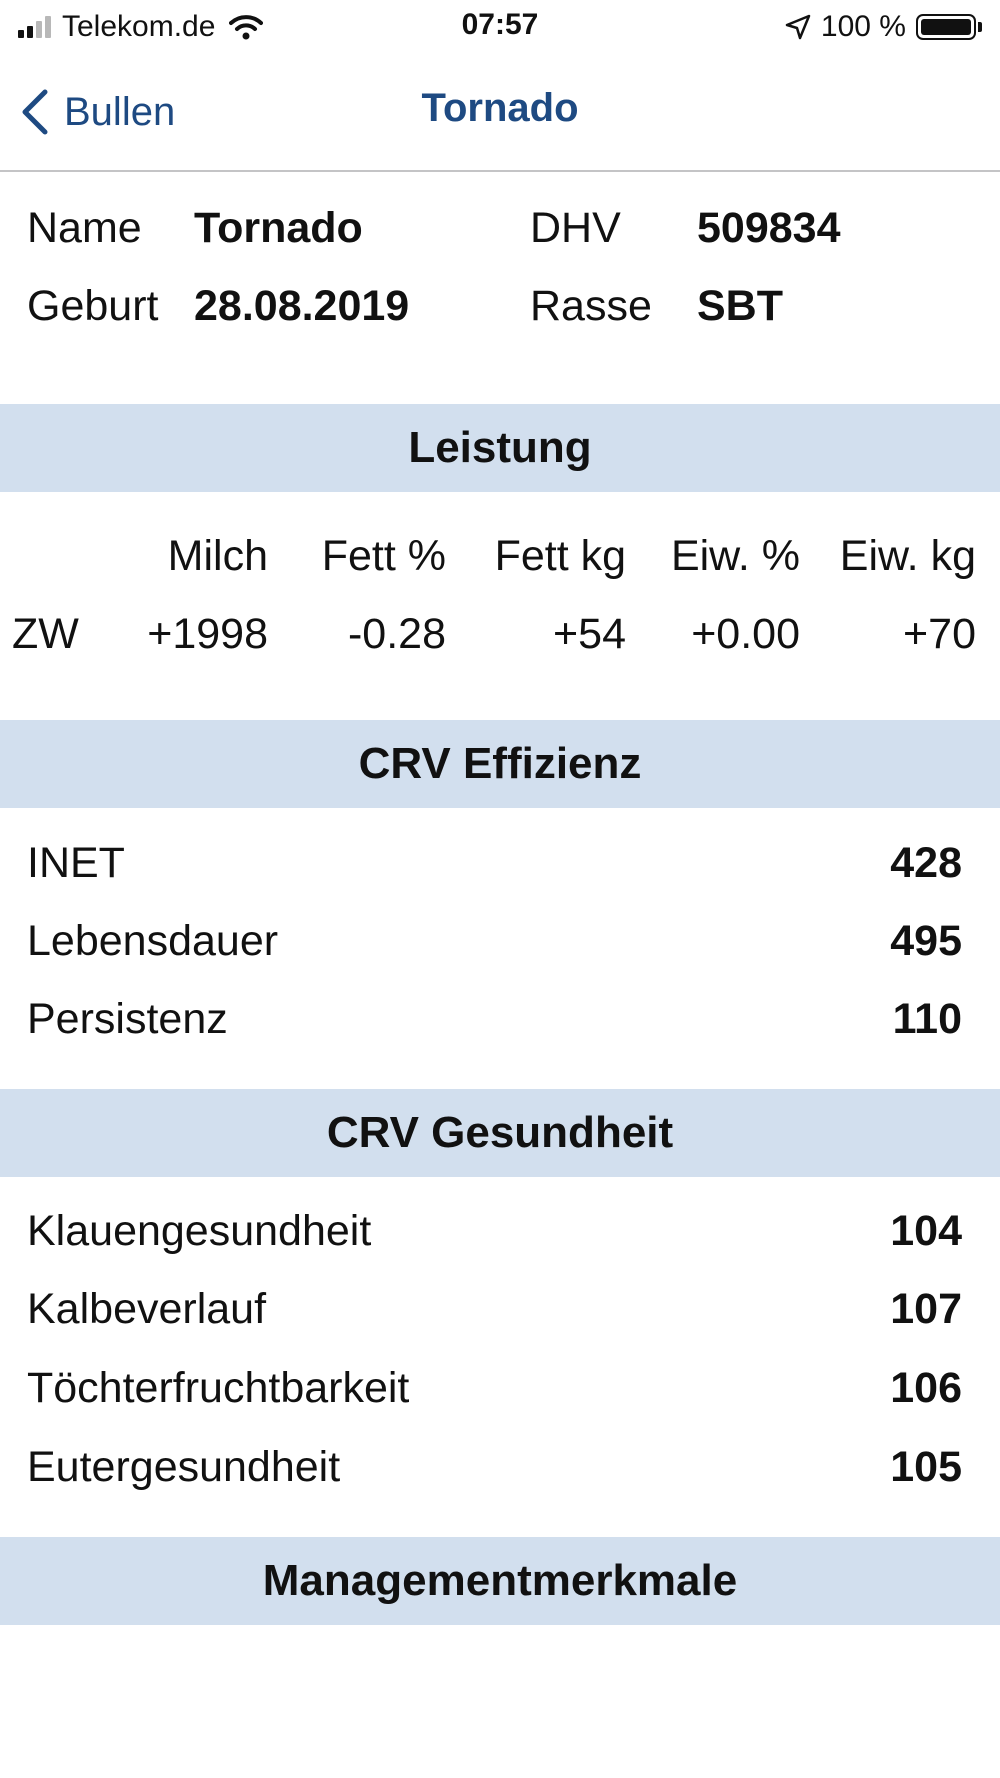 The image size is (1000, 1778). What do you see at coordinates (199, 1231) in the screenshot?
I see `item-label: Klauengesundheit` at bounding box center [199, 1231].